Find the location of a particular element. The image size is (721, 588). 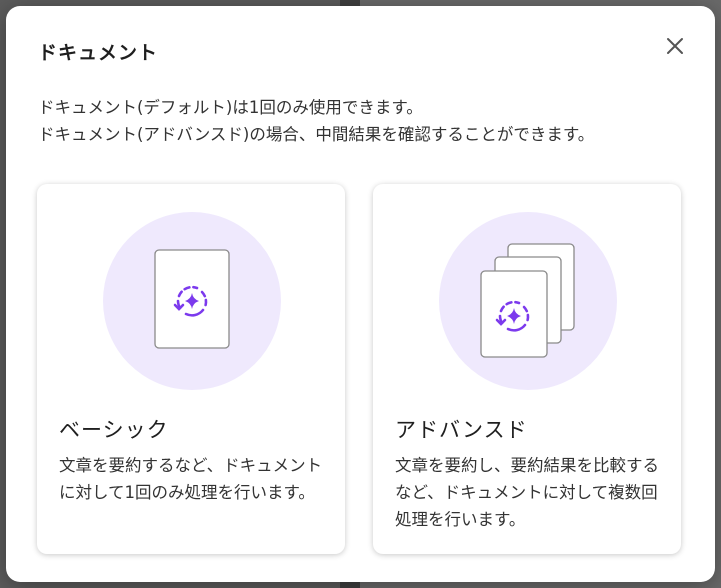

stacked-documents-sparkle-icon is located at coordinates (527, 300).